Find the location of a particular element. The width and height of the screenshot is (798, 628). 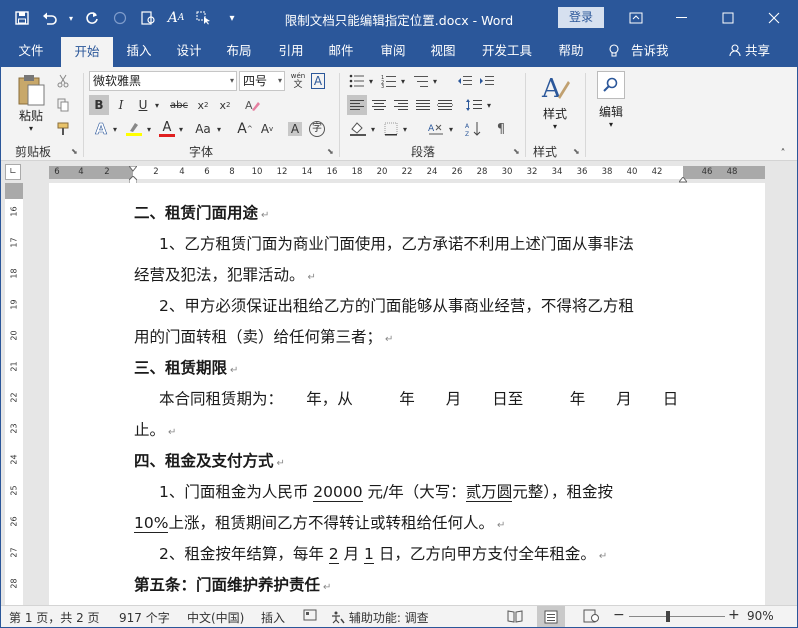

paragraph-launcher-icon: ⬊ is located at coordinates (516, 151).